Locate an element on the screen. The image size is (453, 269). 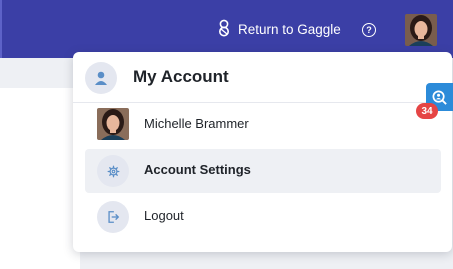
menu-item-logout: Logout is located at coordinates (263, 217).